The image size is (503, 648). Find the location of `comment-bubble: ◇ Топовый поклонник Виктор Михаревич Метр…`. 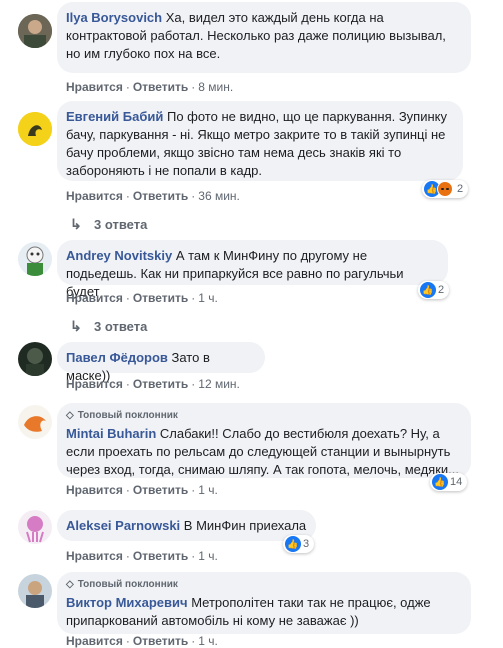

comment-bubble: ◇ Топовый поклонник Виктор Михаревич Метр… is located at coordinates (264, 603).